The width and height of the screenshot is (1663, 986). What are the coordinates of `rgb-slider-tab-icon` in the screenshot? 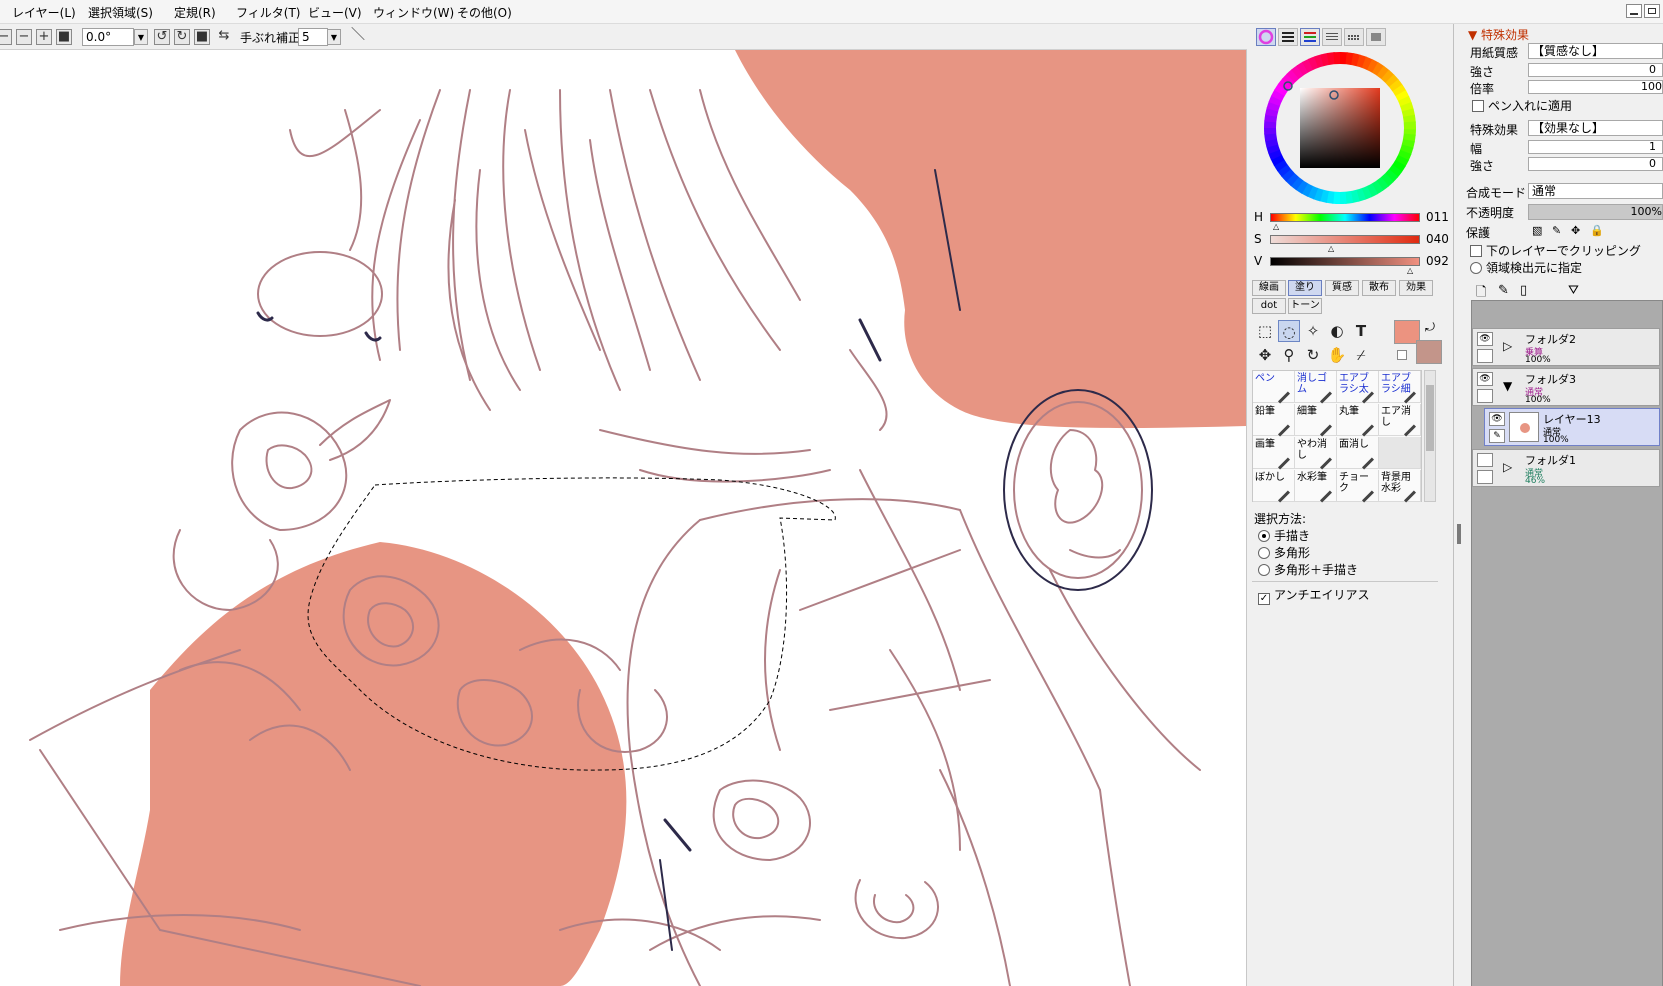 It's located at (1288, 37).